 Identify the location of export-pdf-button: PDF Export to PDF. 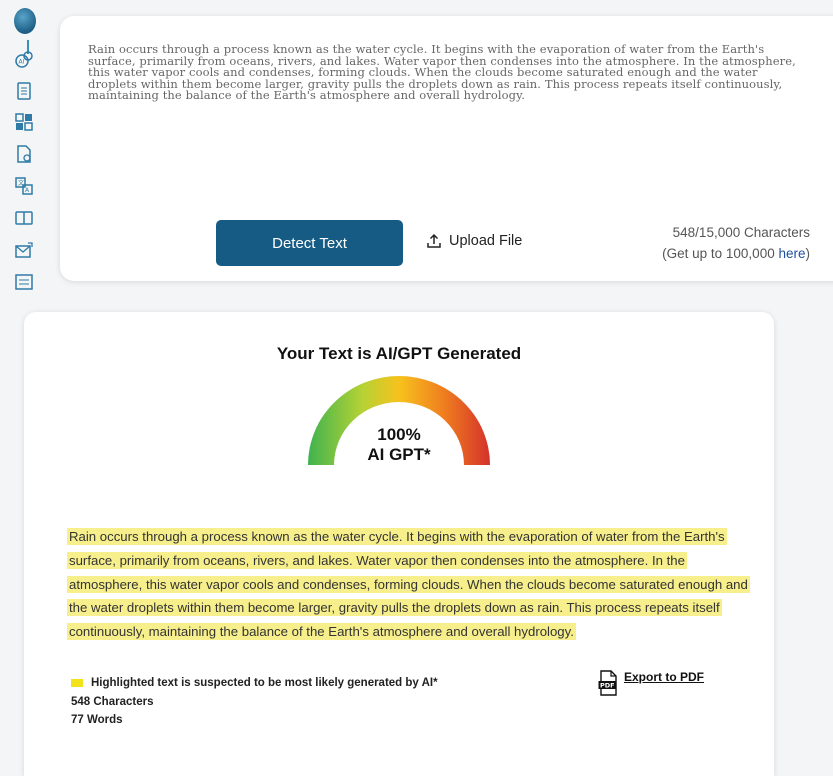
(651, 683).